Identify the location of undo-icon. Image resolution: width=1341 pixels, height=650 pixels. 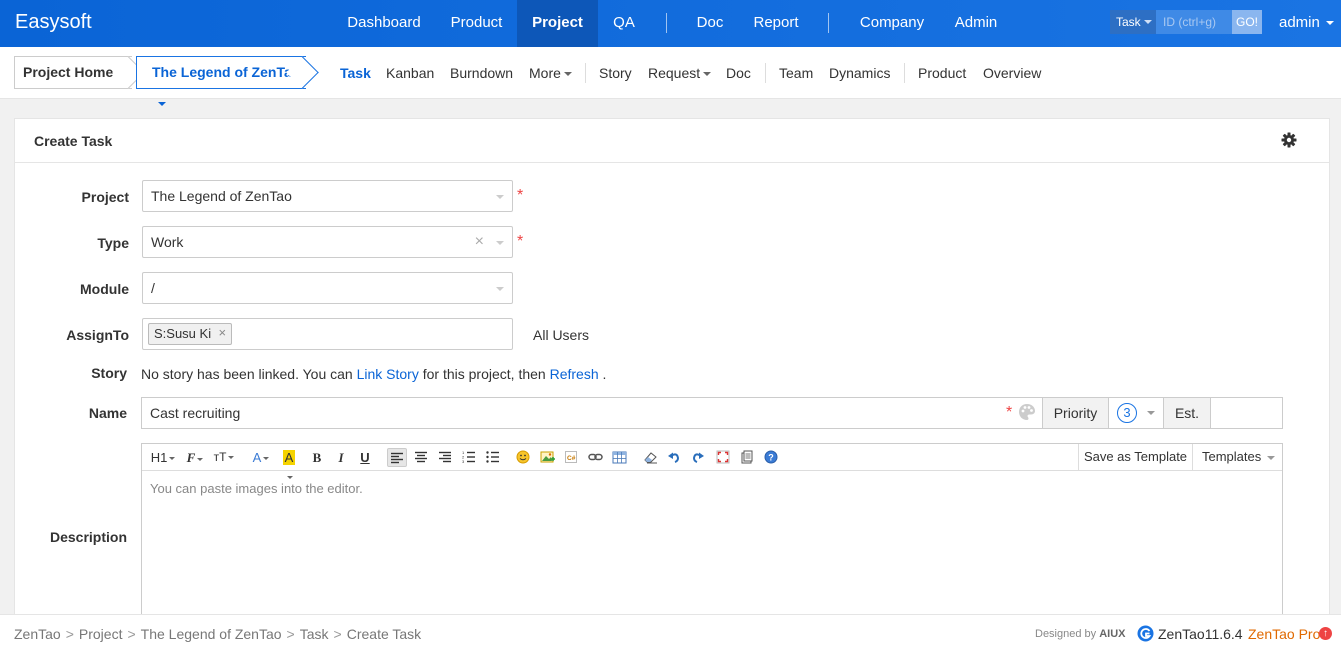
(674, 457).